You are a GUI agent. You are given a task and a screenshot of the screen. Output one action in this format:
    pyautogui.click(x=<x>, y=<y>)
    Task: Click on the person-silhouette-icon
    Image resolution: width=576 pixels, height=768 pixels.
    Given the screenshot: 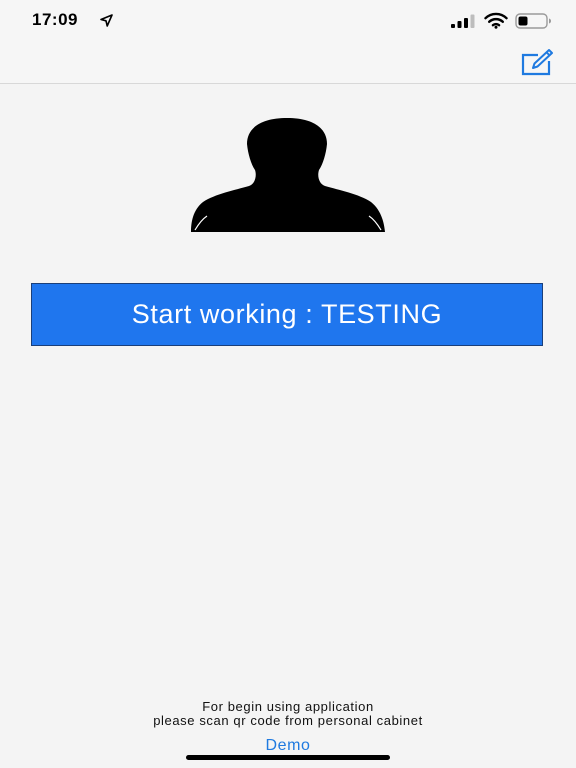 What is the action you would take?
    pyautogui.click(x=288, y=175)
    